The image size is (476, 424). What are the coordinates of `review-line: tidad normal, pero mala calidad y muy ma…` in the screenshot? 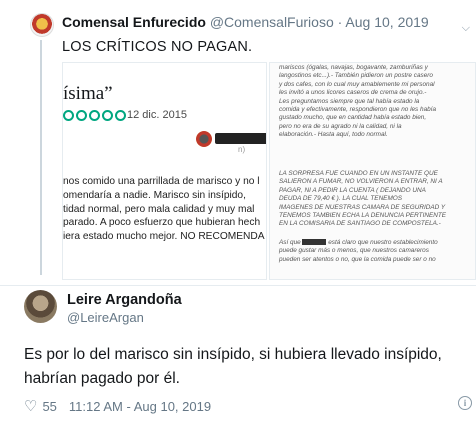 It's located at (159, 209).